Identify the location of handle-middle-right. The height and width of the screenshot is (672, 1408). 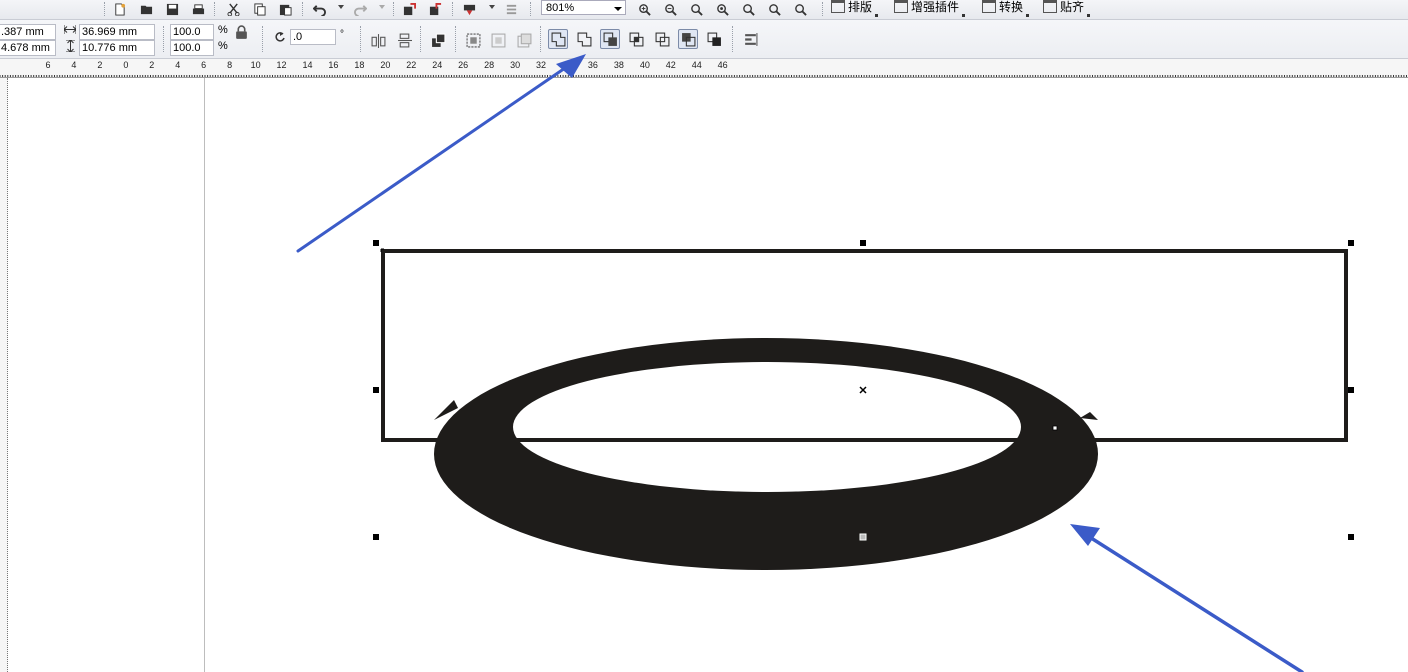
(1351, 390).